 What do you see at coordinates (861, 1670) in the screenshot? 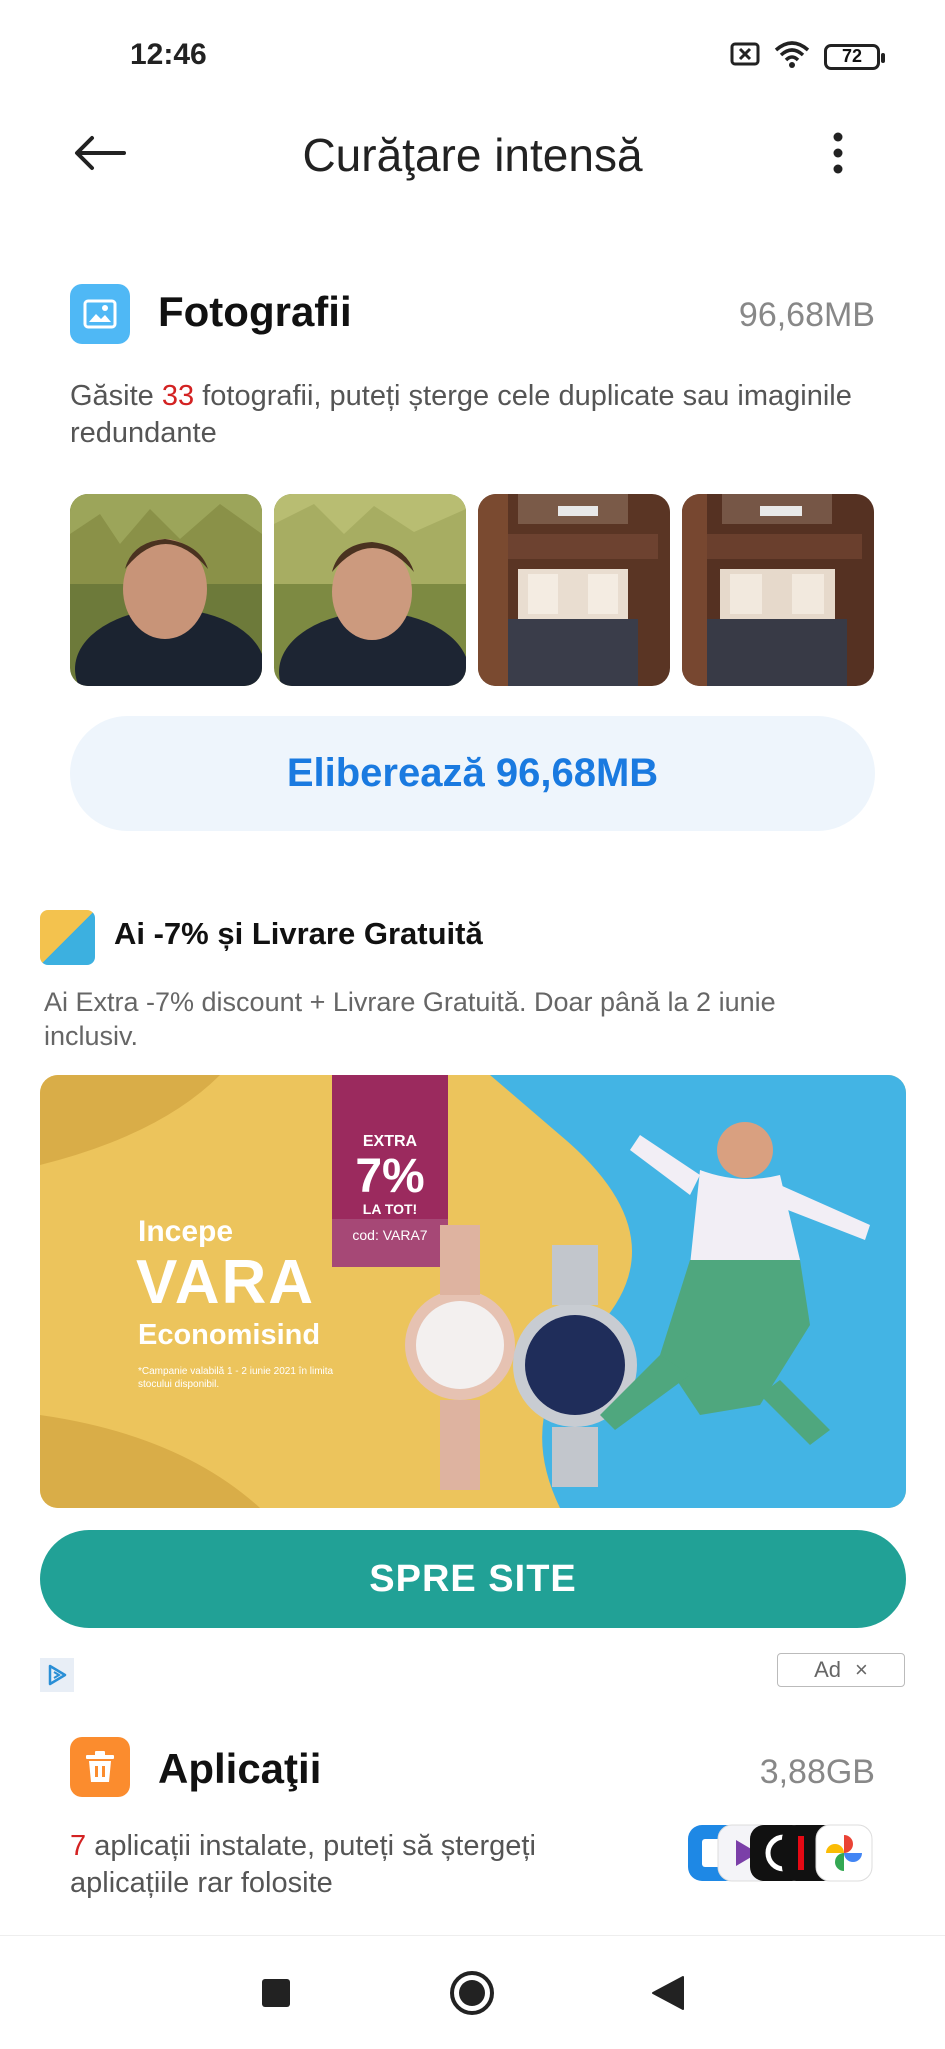
I see `close-ad-icon: ×` at bounding box center [861, 1670].